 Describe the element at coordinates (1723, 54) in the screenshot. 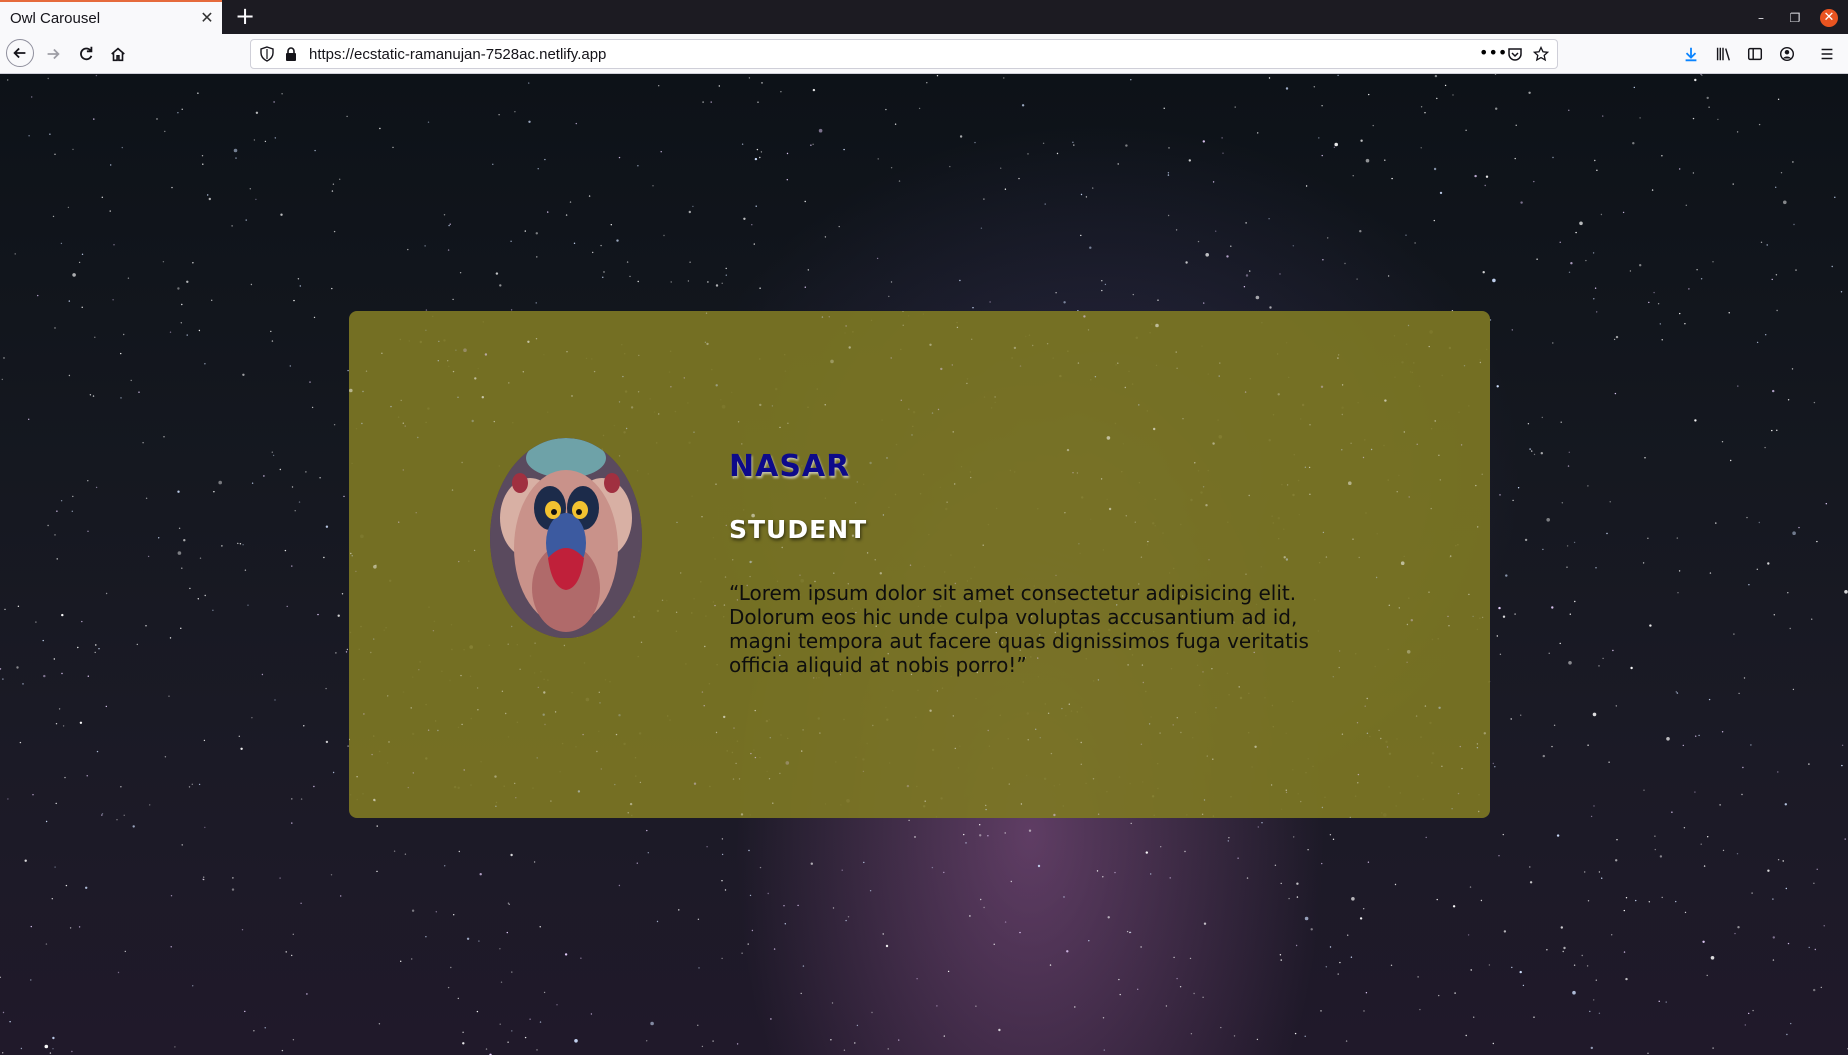

I see `library-icon` at that location.